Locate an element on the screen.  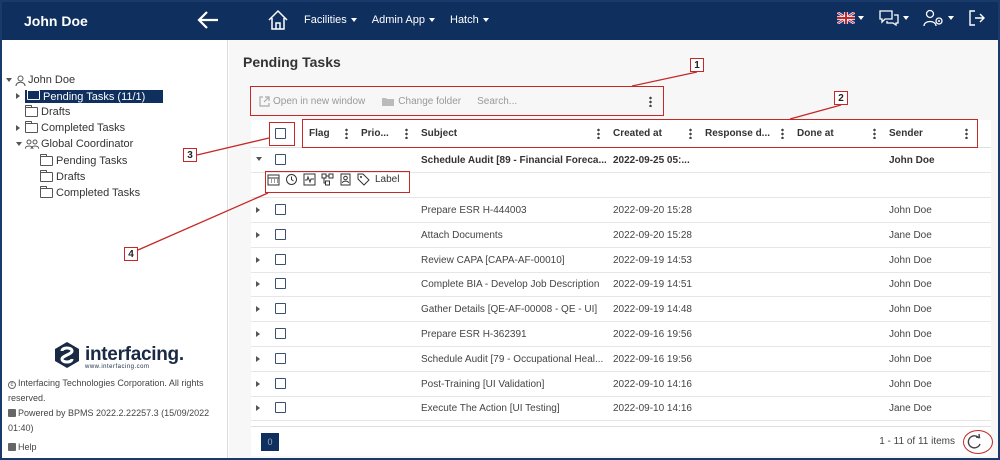
tree-item-completed-tasks: Completed Tasks is located at coordinates (70, 128).